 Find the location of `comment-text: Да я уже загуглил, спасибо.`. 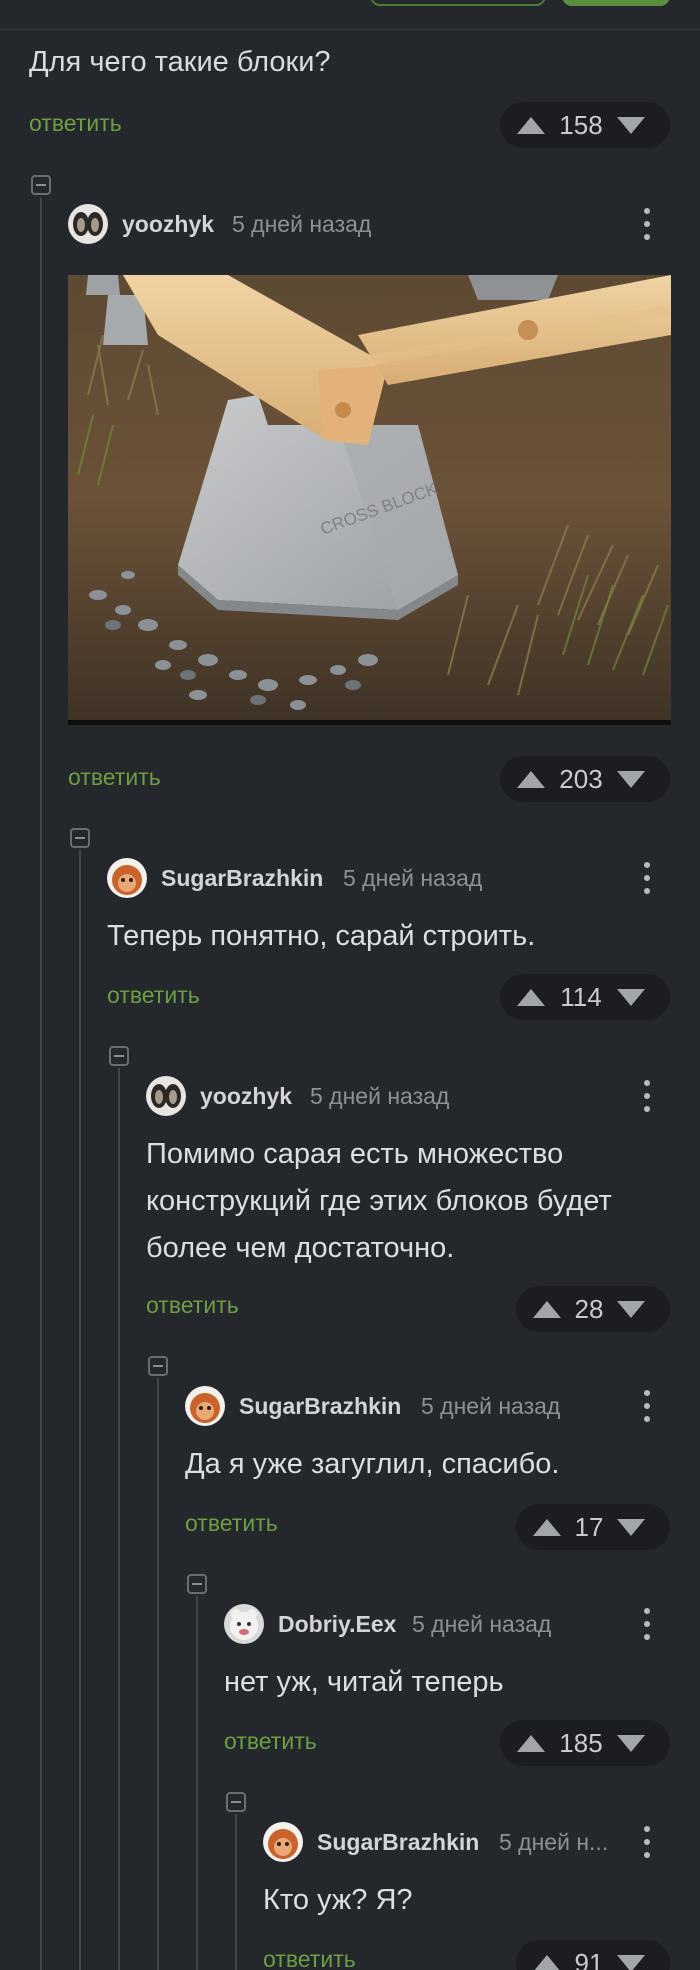

comment-text: Да я уже загуглил, спасибо. is located at coordinates (372, 1464).